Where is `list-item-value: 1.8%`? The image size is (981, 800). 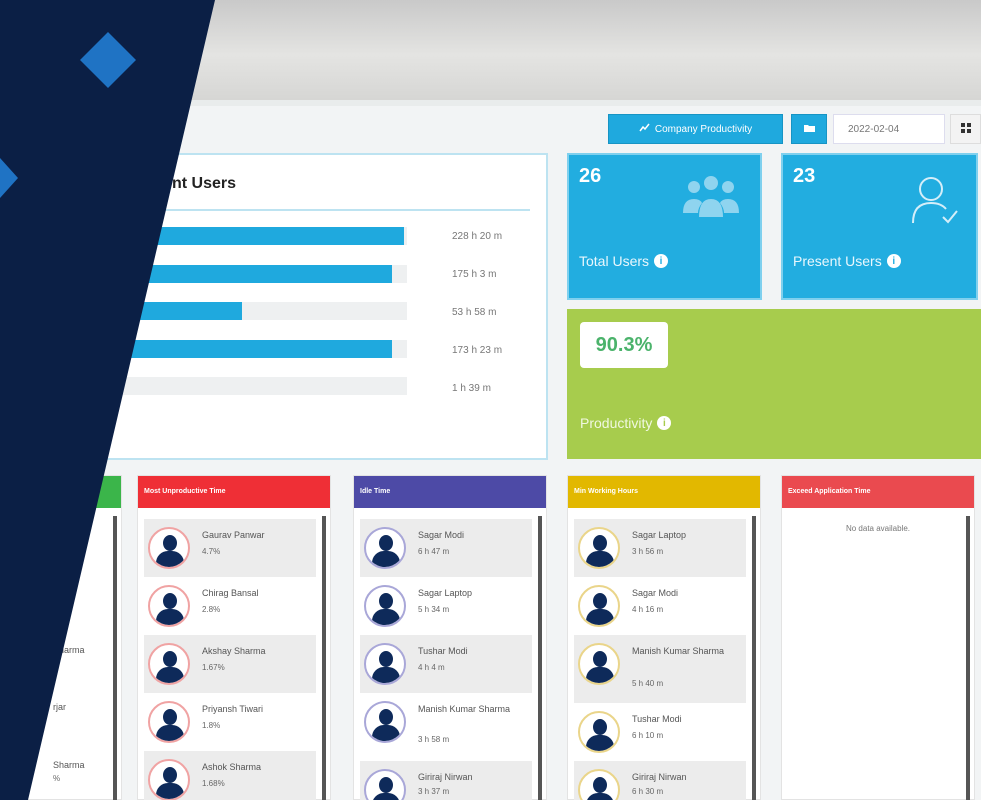 list-item-value: 1.8% is located at coordinates (211, 725).